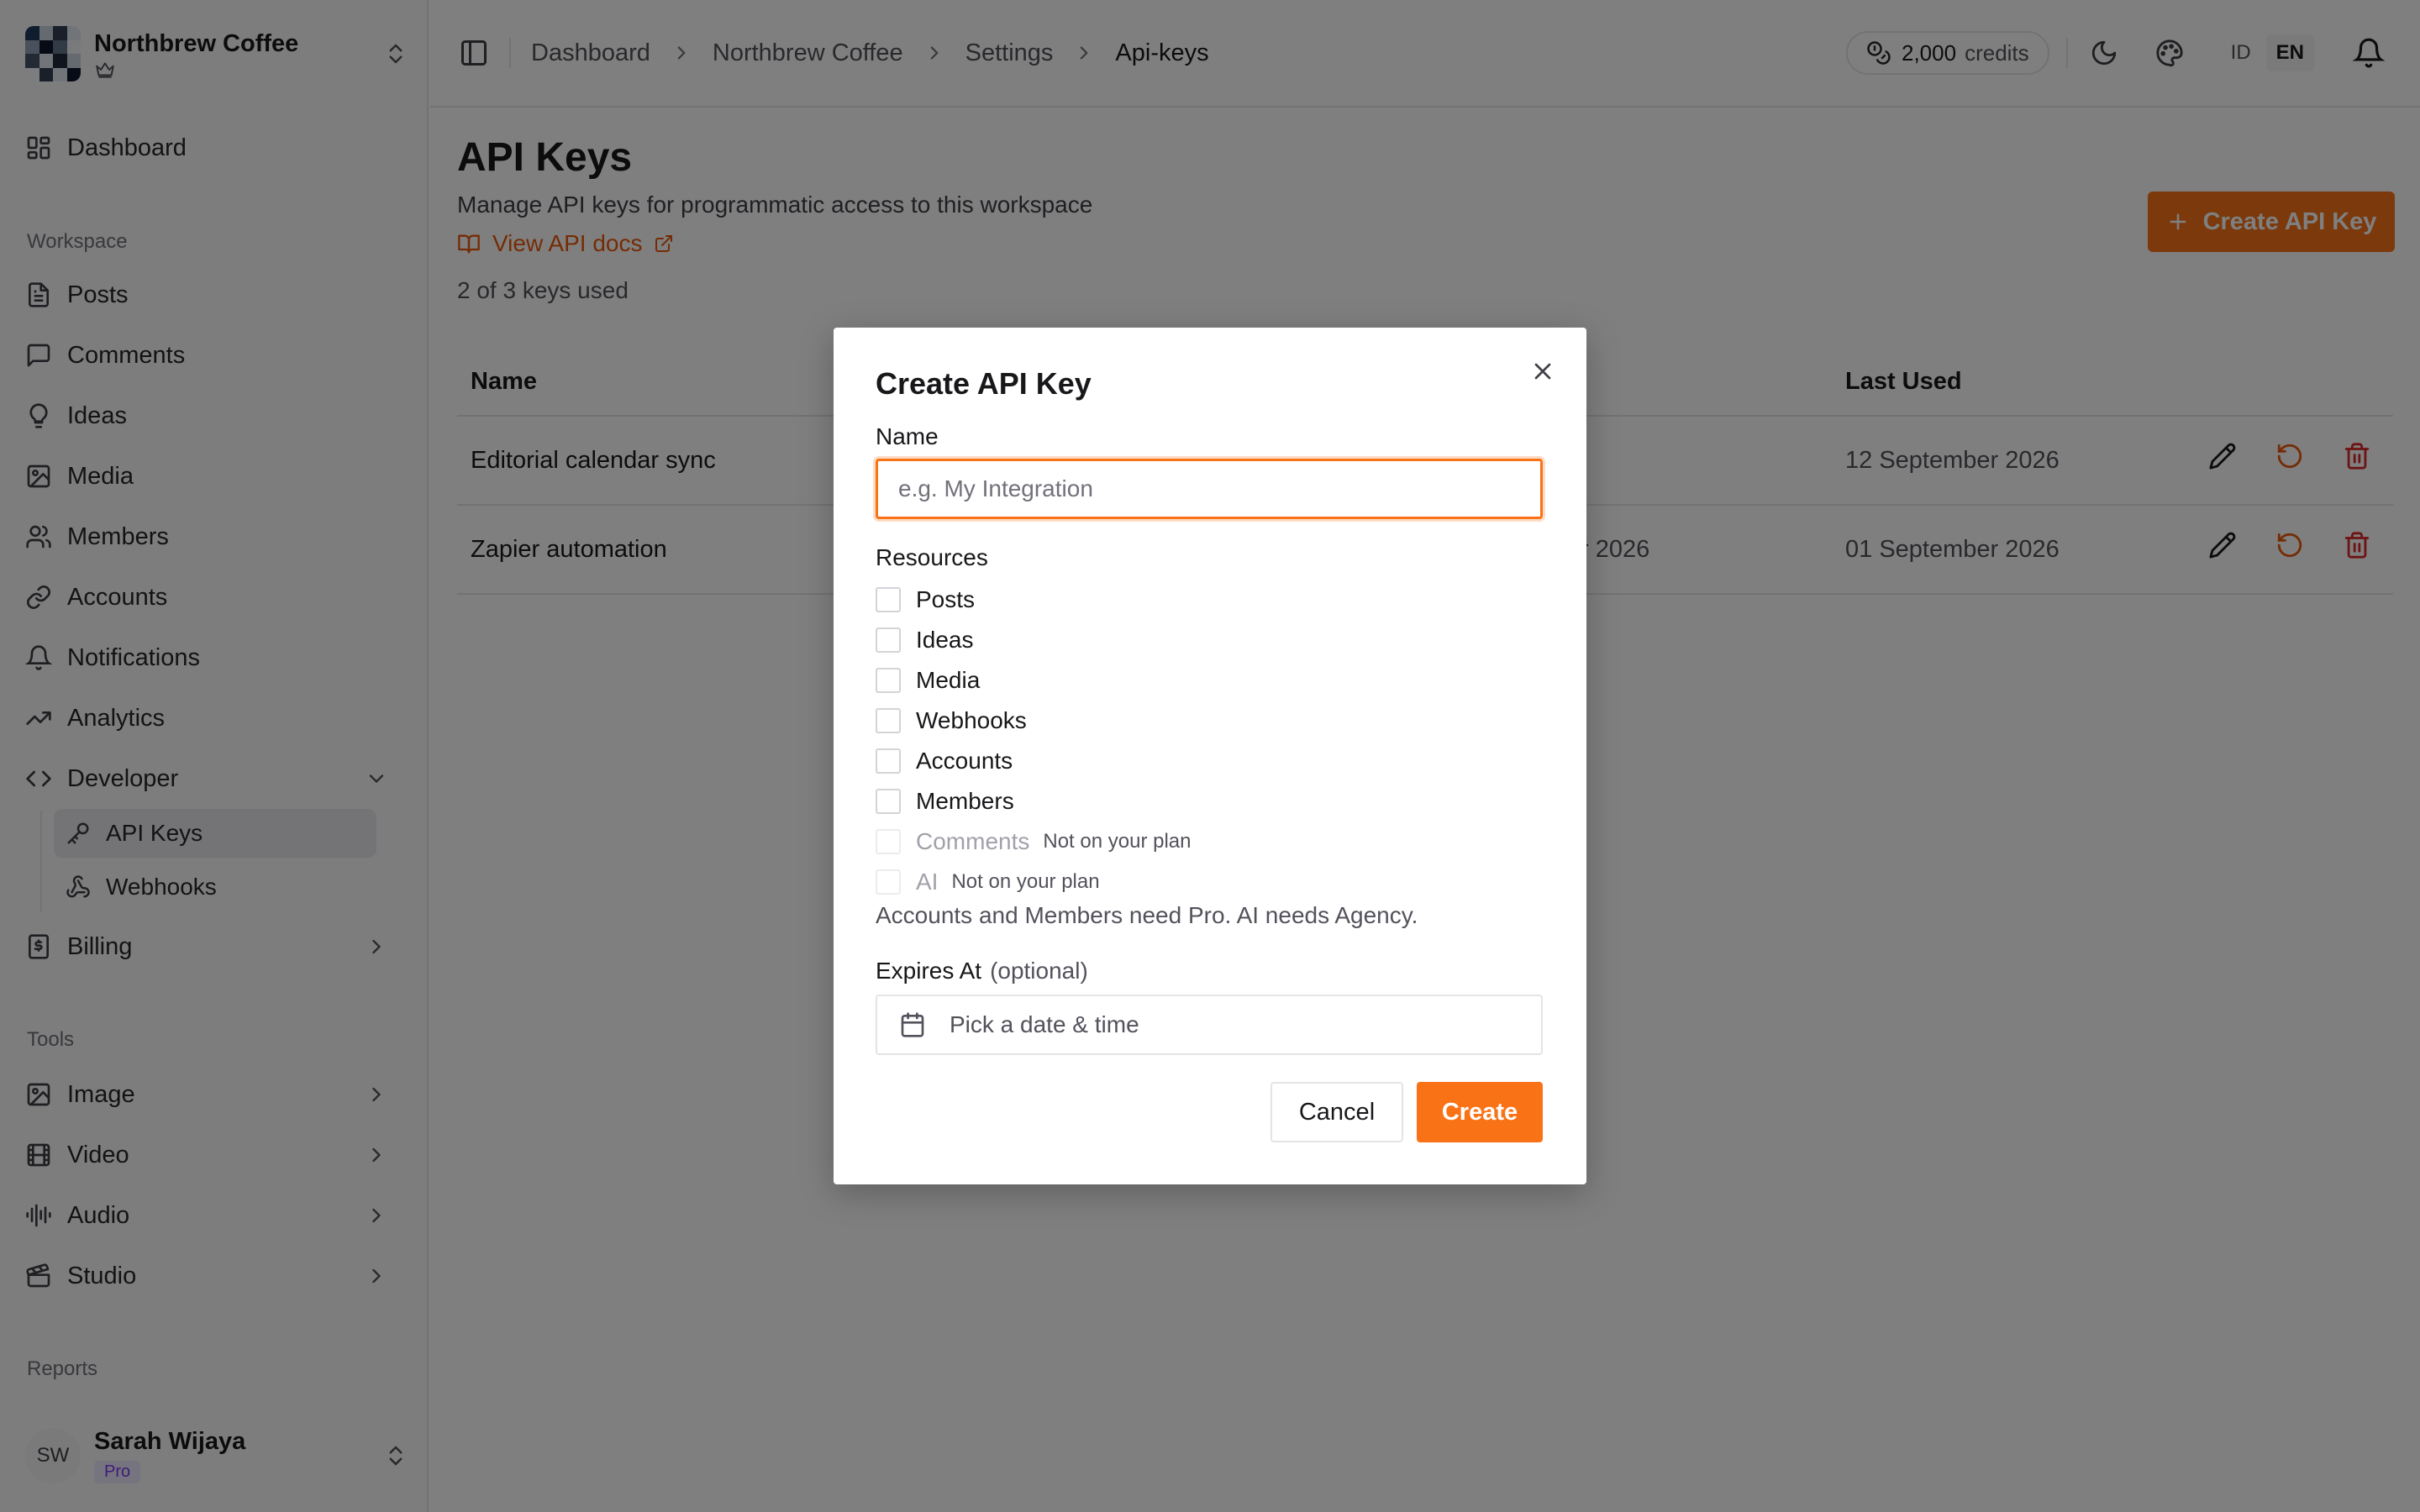 This screenshot has height=1512, width=2420. What do you see at coordinates (1542, 371) in the screenshot?
I see `close-icon` at bounding box center [1542, 371].